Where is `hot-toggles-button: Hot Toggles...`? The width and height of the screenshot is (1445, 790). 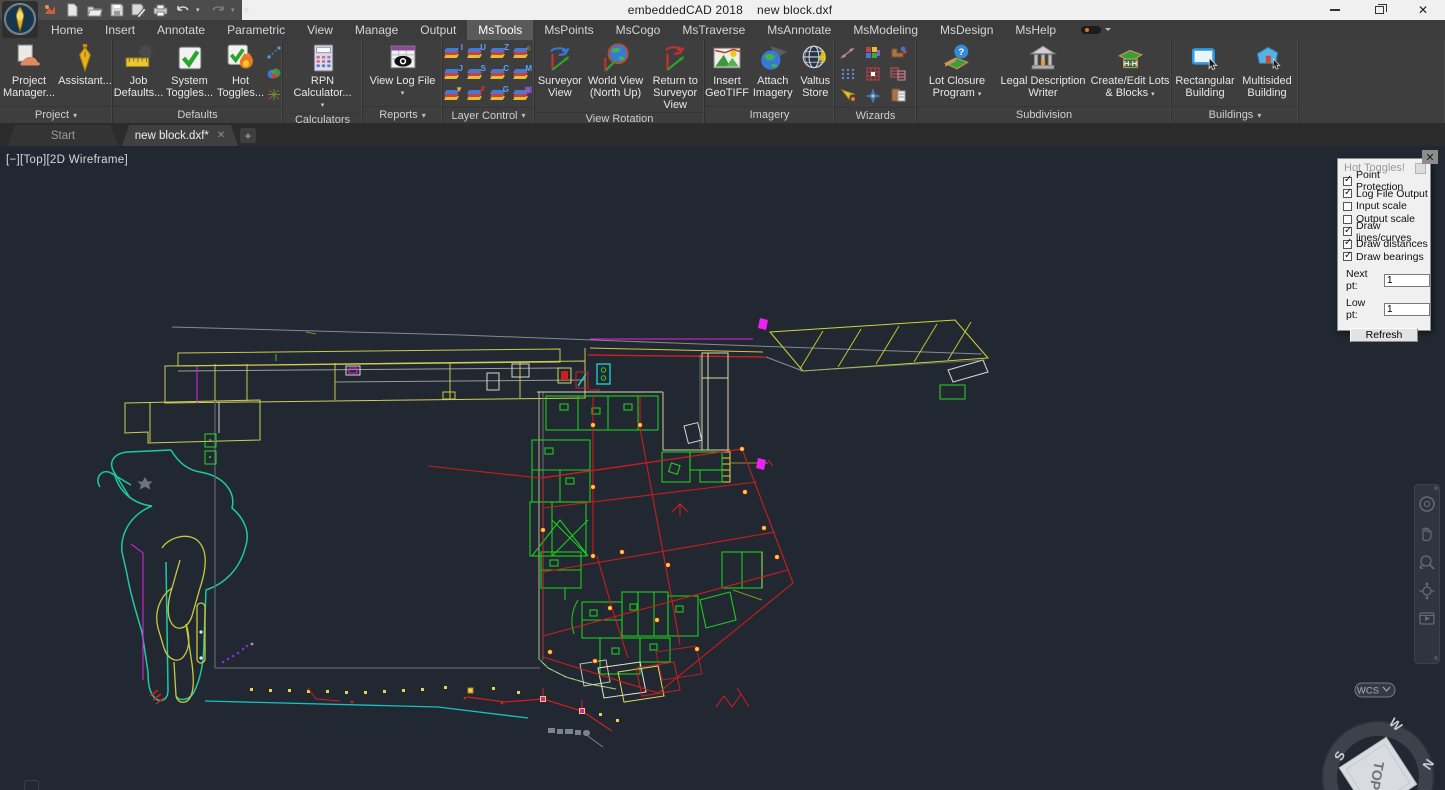
hot-toggles-button: Hot Toggles... is located at coordinates (241, 71).